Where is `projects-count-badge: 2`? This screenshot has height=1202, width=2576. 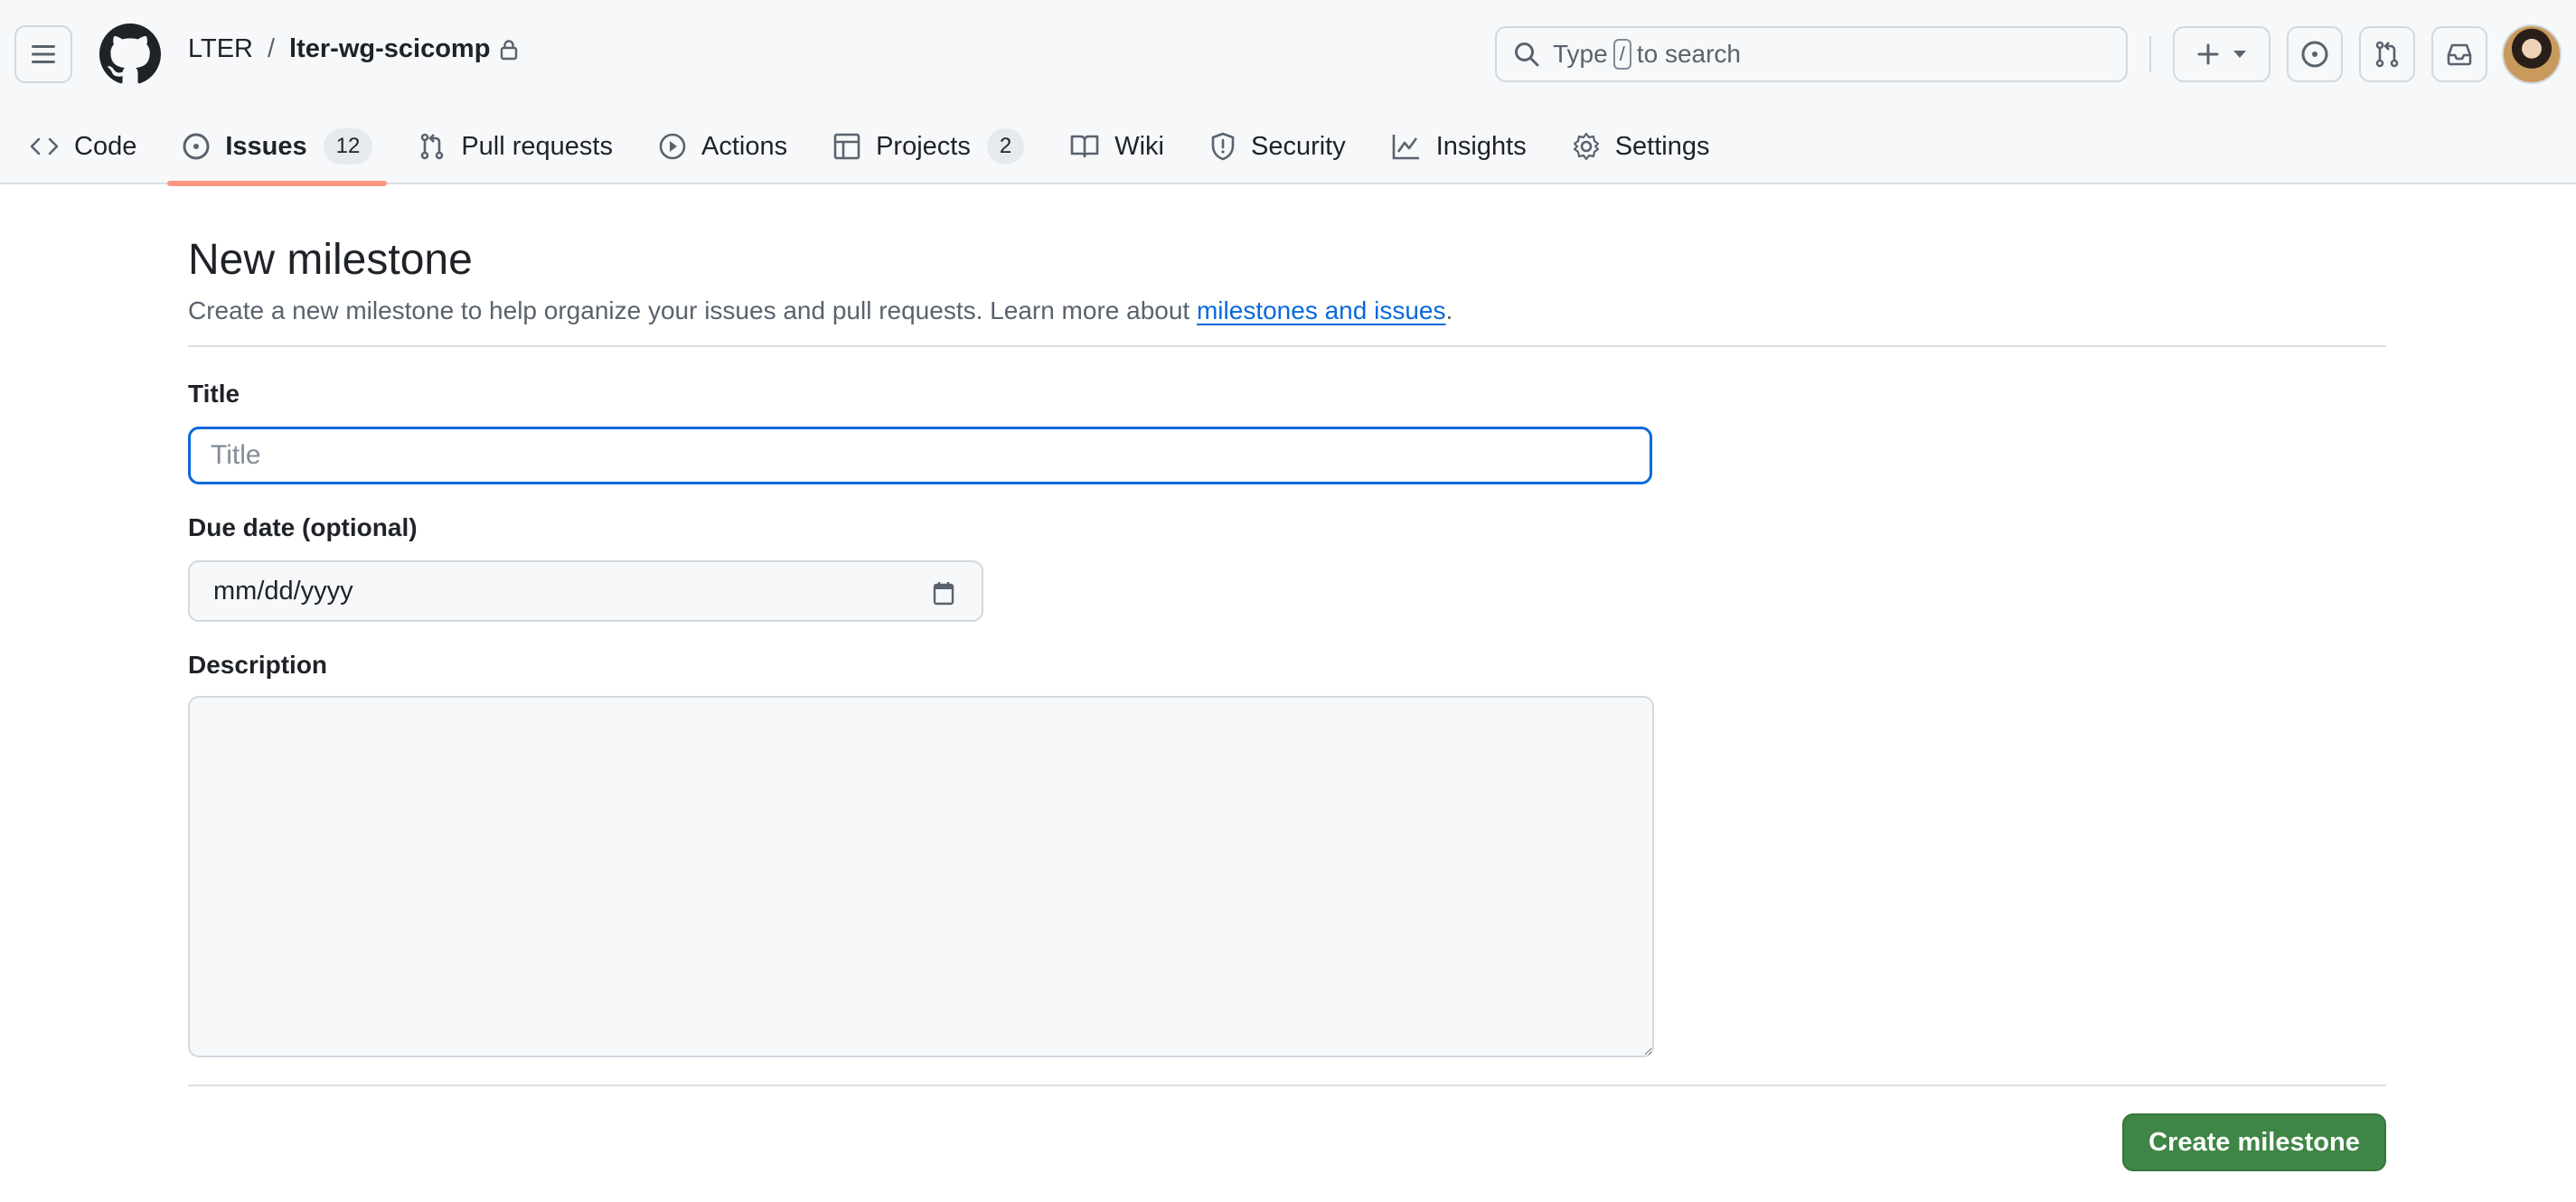 projects-count-badge: 2 is located at coordinates (1005, 146).